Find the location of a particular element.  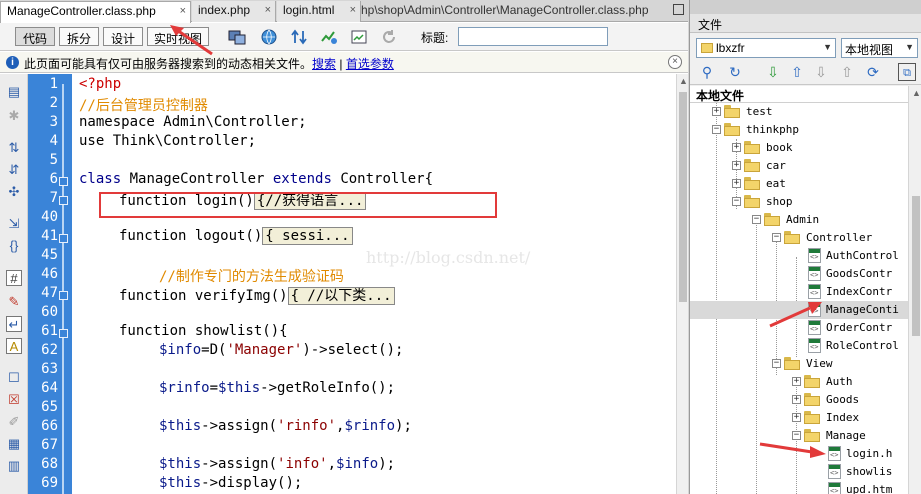

collapse-tag-icon: ⇅ is located at coordinates (14, 148).